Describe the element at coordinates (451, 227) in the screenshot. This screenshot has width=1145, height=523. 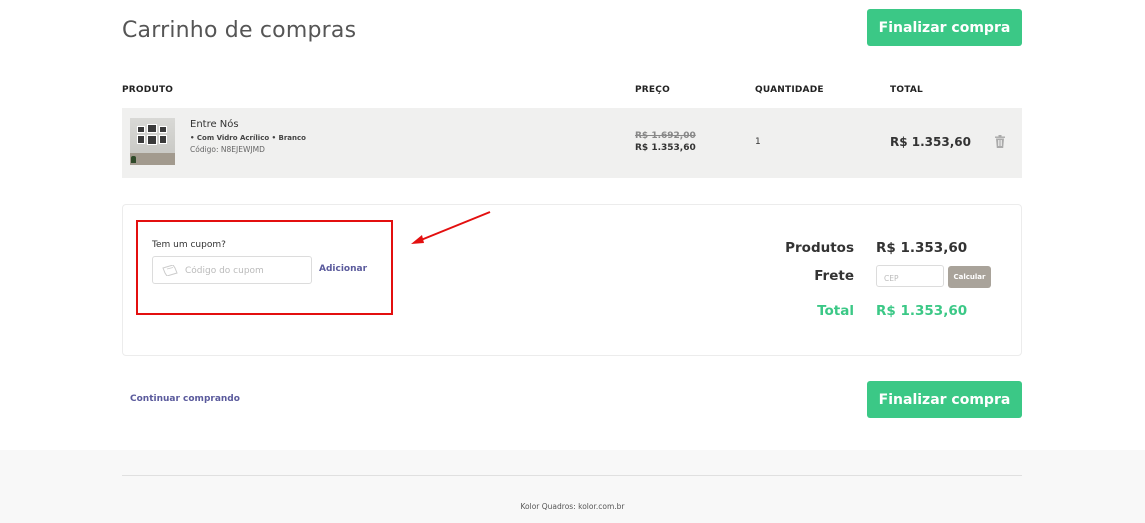
I see `arrow-annotation` at that location.